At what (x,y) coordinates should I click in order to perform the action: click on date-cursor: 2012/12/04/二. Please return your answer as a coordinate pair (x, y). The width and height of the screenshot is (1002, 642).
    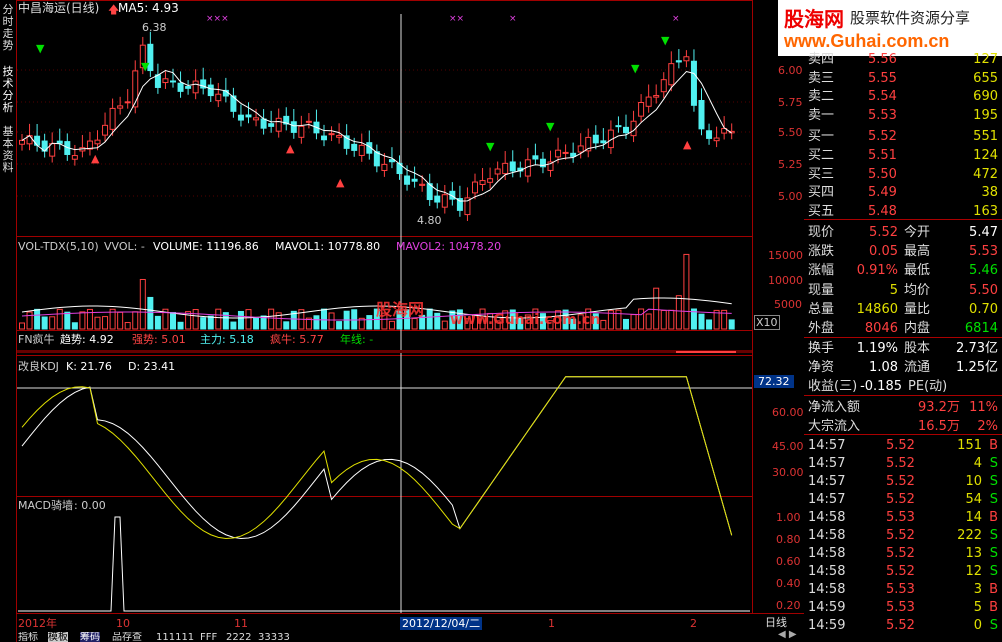
    Looking at the image, I should click on (441, 623).